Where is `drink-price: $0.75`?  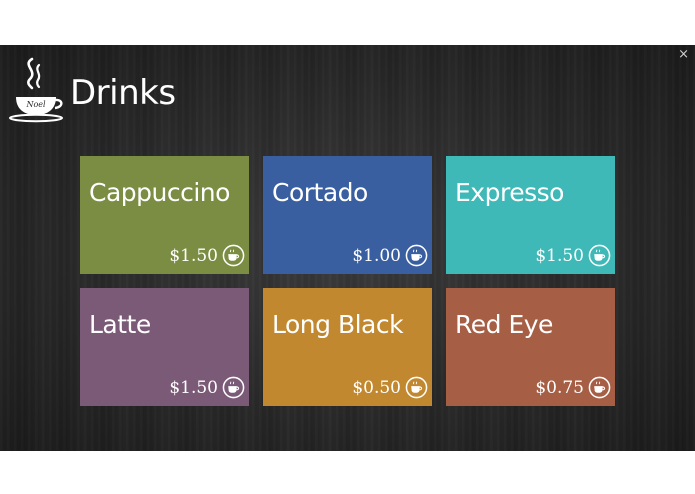
drink-price: $0.75 is located at coordinates (559, 388).